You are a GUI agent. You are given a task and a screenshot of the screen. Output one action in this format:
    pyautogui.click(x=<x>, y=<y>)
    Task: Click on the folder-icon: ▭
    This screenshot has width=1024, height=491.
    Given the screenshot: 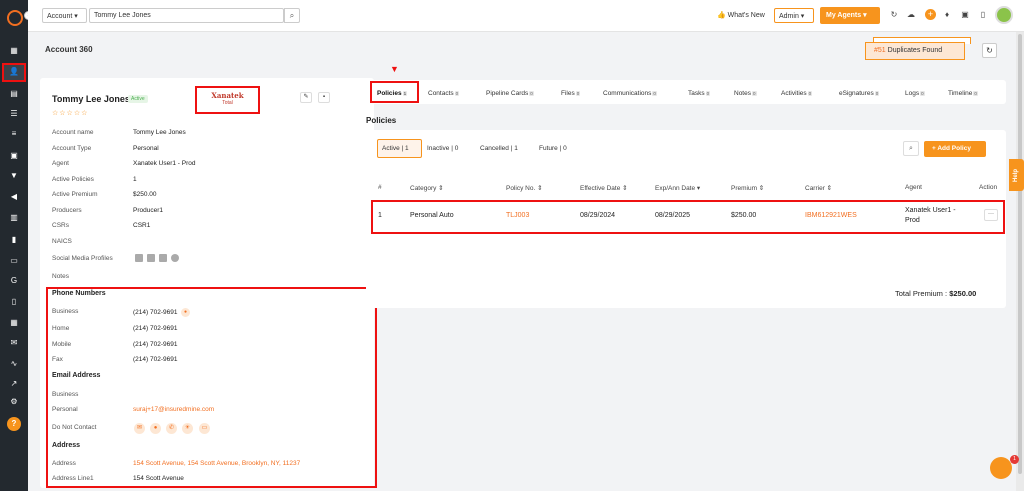 What is the action you would take?
    pyautogui.click(x=14, y=261)
    